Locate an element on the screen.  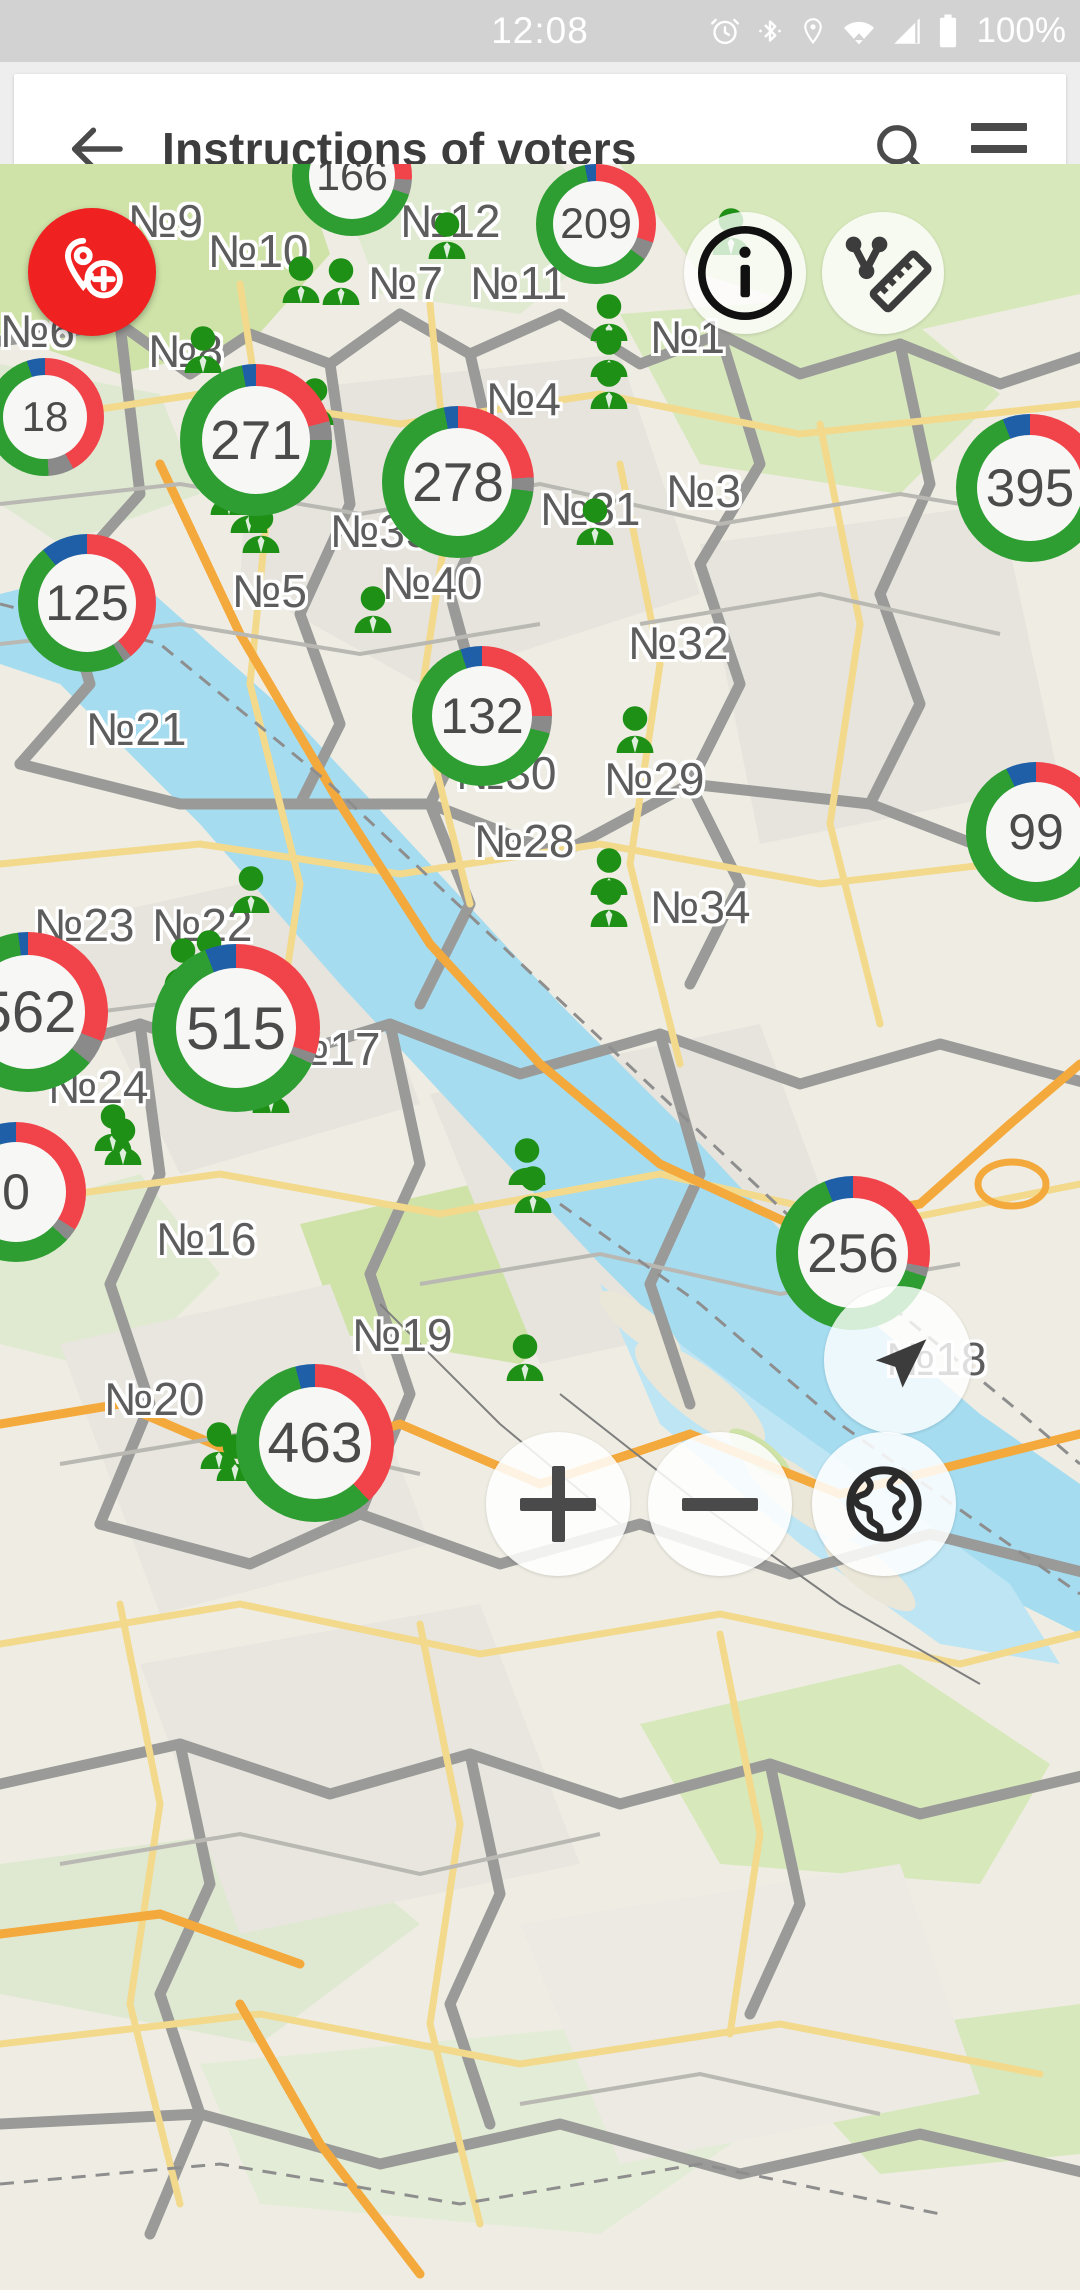
map-region-label: №34 is located at coordinates (700, 907).